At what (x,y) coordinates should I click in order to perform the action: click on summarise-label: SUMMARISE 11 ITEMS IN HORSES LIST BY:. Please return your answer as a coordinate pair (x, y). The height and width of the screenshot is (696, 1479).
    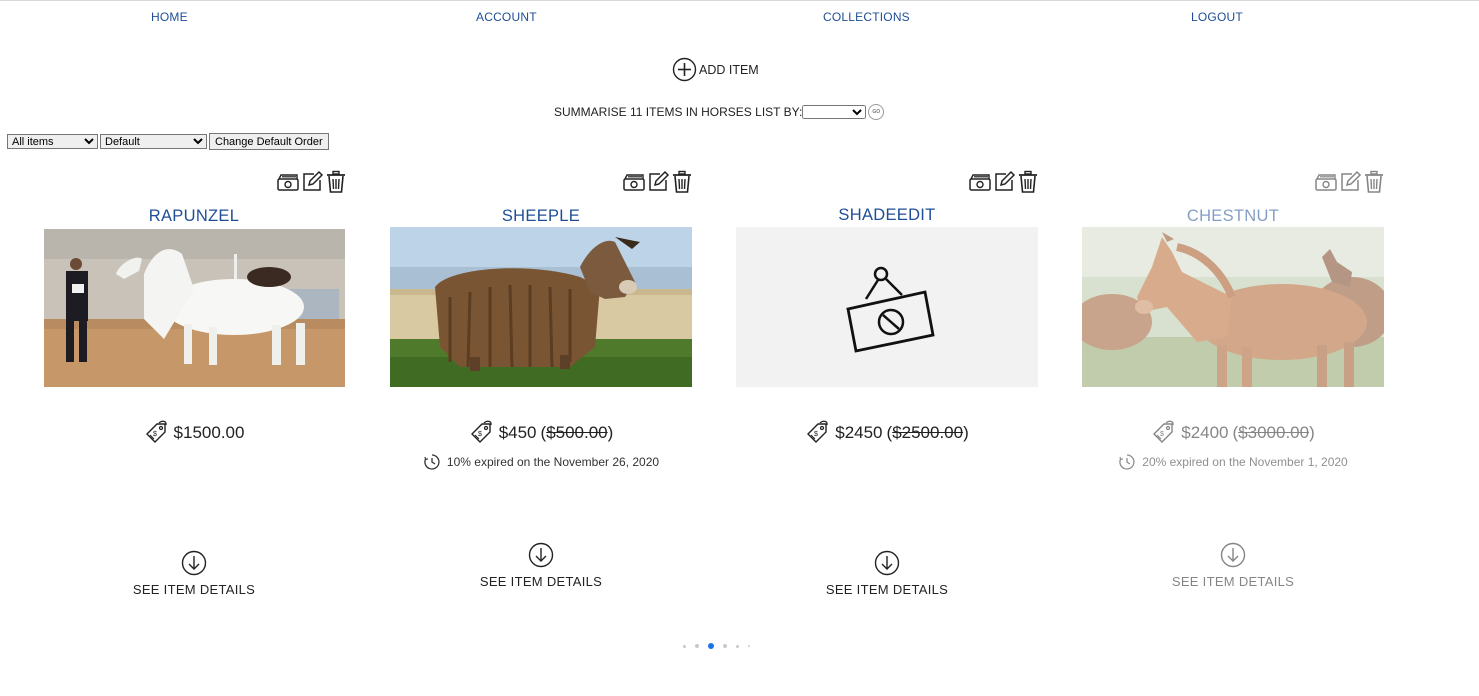
    Looking at the image, I should click on (678, 112).